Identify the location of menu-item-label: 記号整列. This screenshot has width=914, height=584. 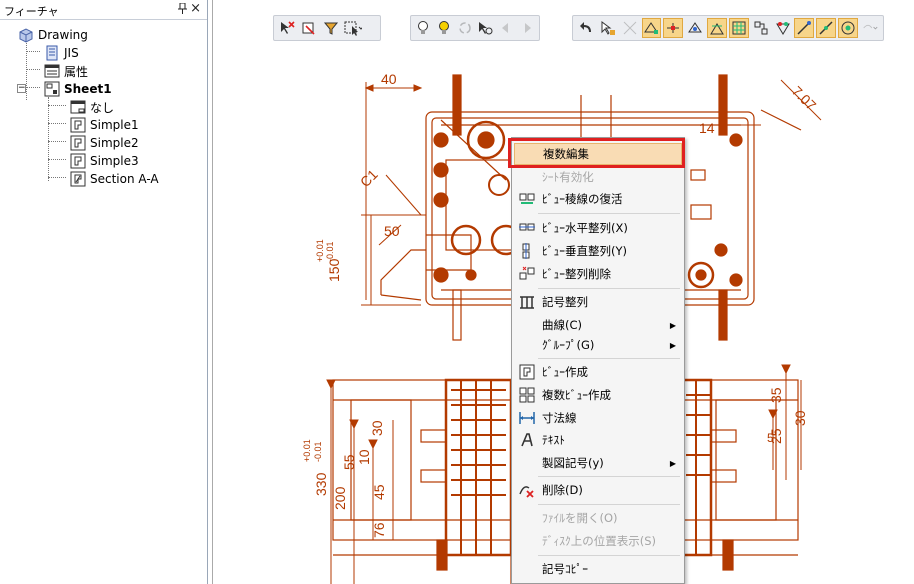
(565, 302).